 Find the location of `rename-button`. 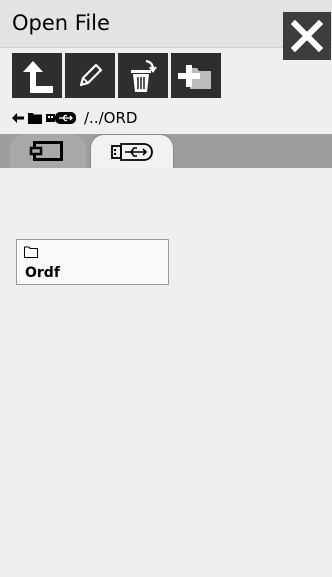

rename-button is located at coordinates (90, 75).